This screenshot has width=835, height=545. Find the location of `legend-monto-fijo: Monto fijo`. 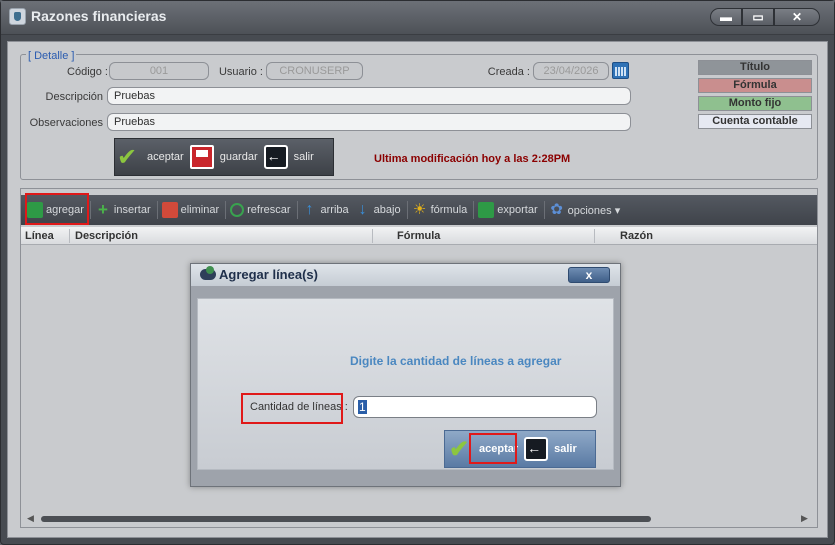

legend-monto-fijo: Monto fijo is located at coordinates (755, 103).